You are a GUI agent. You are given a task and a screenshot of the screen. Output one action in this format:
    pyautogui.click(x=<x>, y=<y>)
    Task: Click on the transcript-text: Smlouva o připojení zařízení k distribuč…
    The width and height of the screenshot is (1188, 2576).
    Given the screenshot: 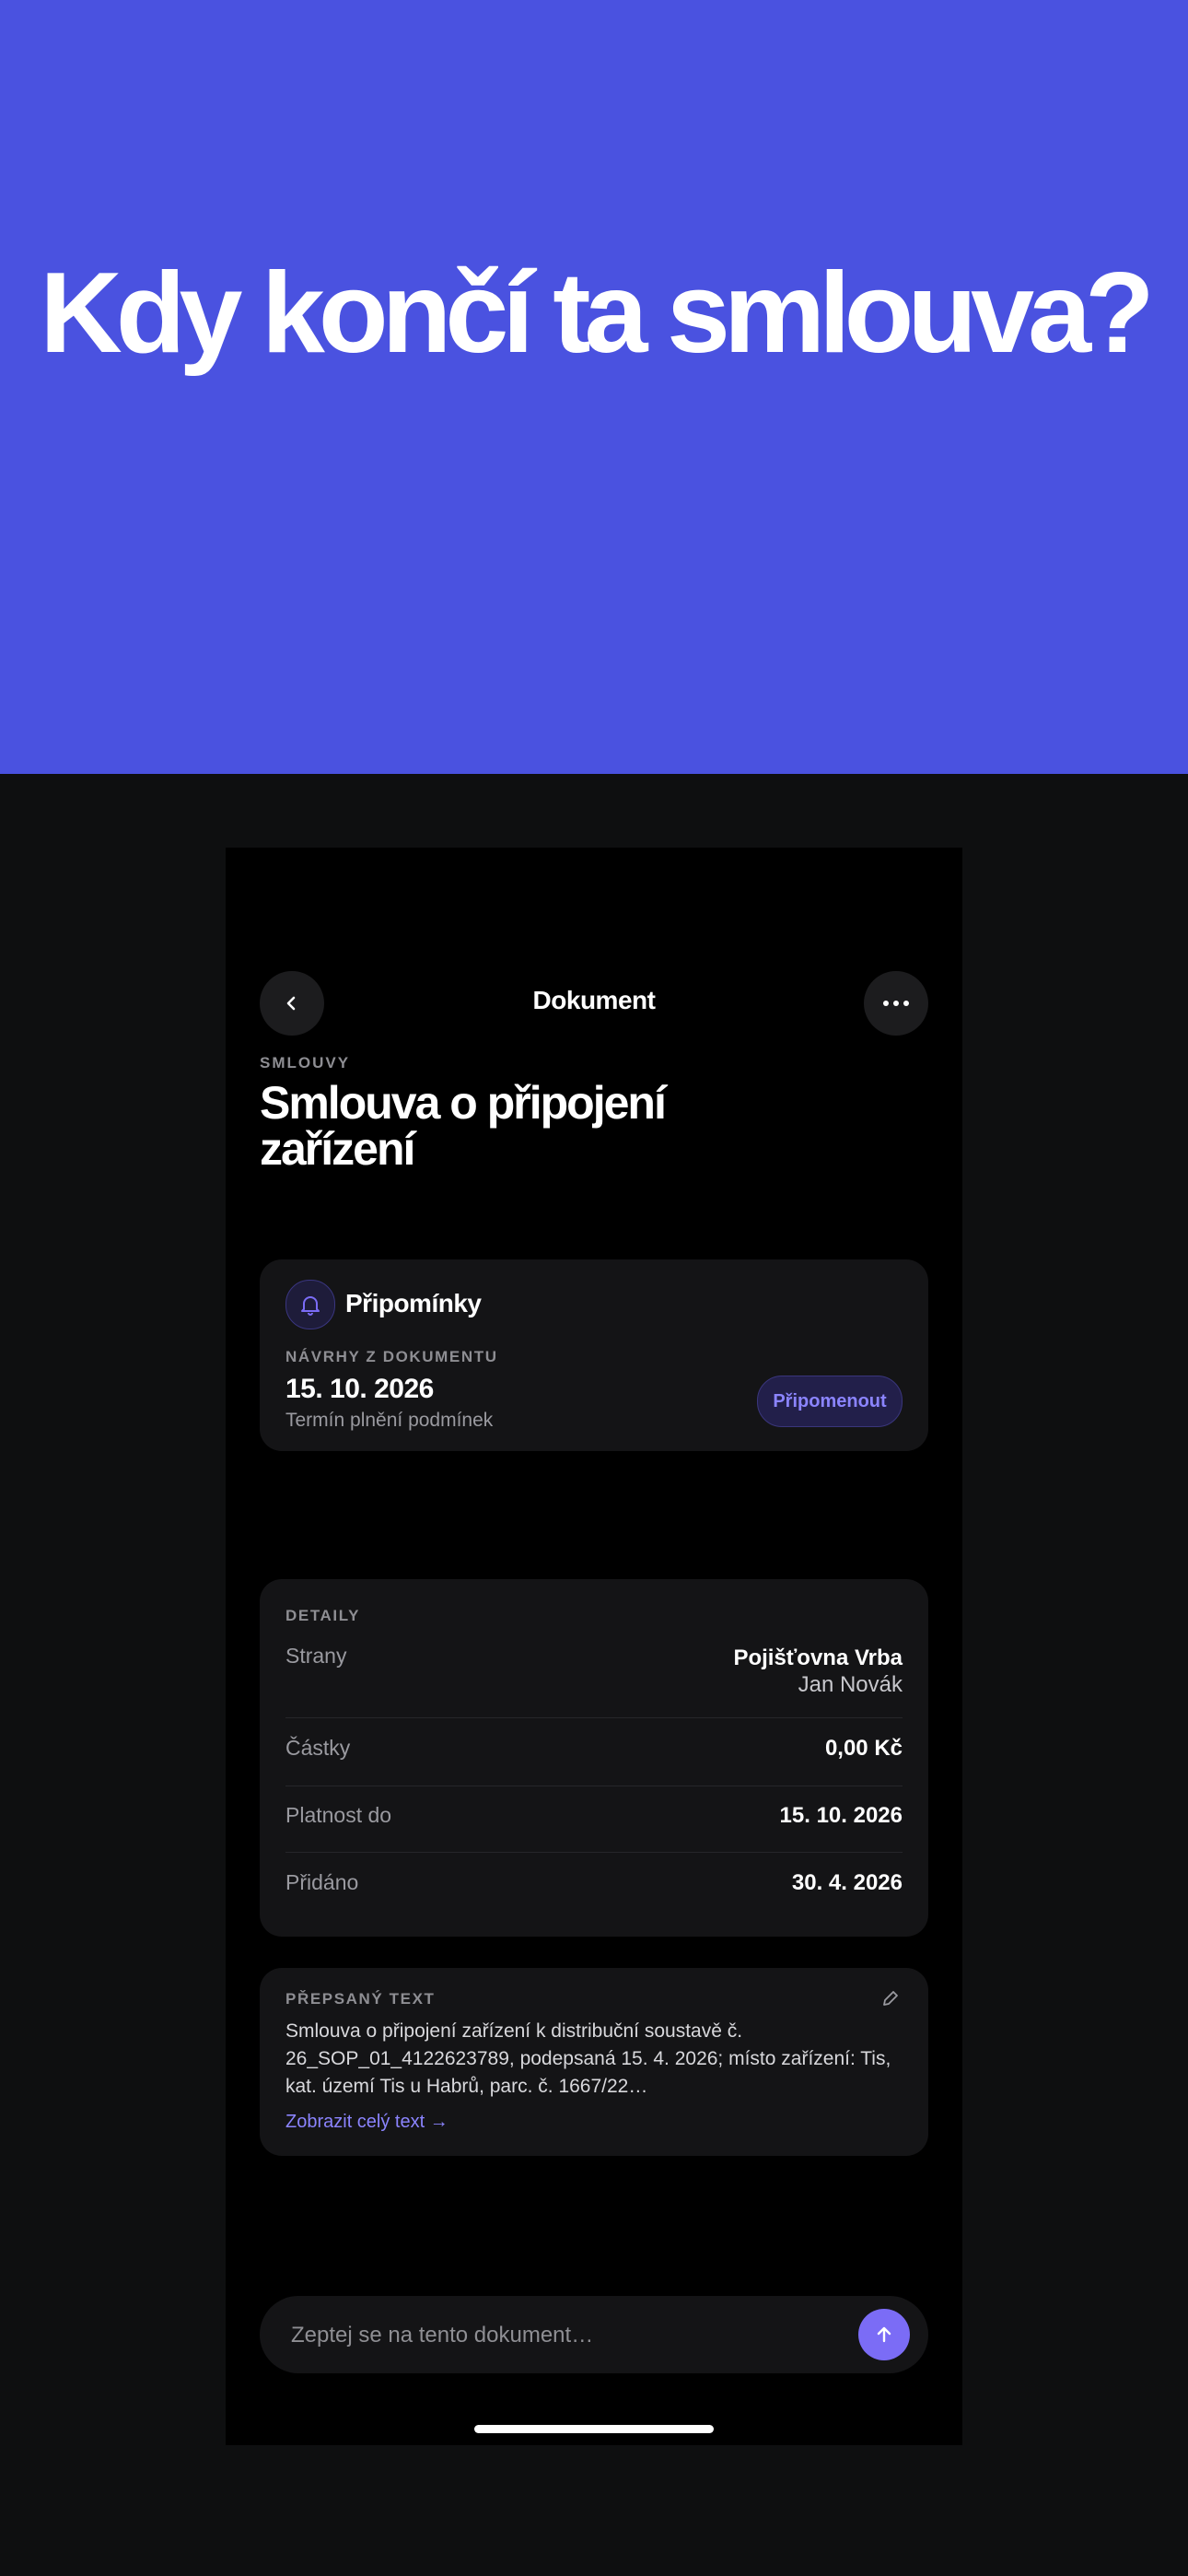 What is the action you would take?
    pyautogui.click(x=588, y=2058)
    